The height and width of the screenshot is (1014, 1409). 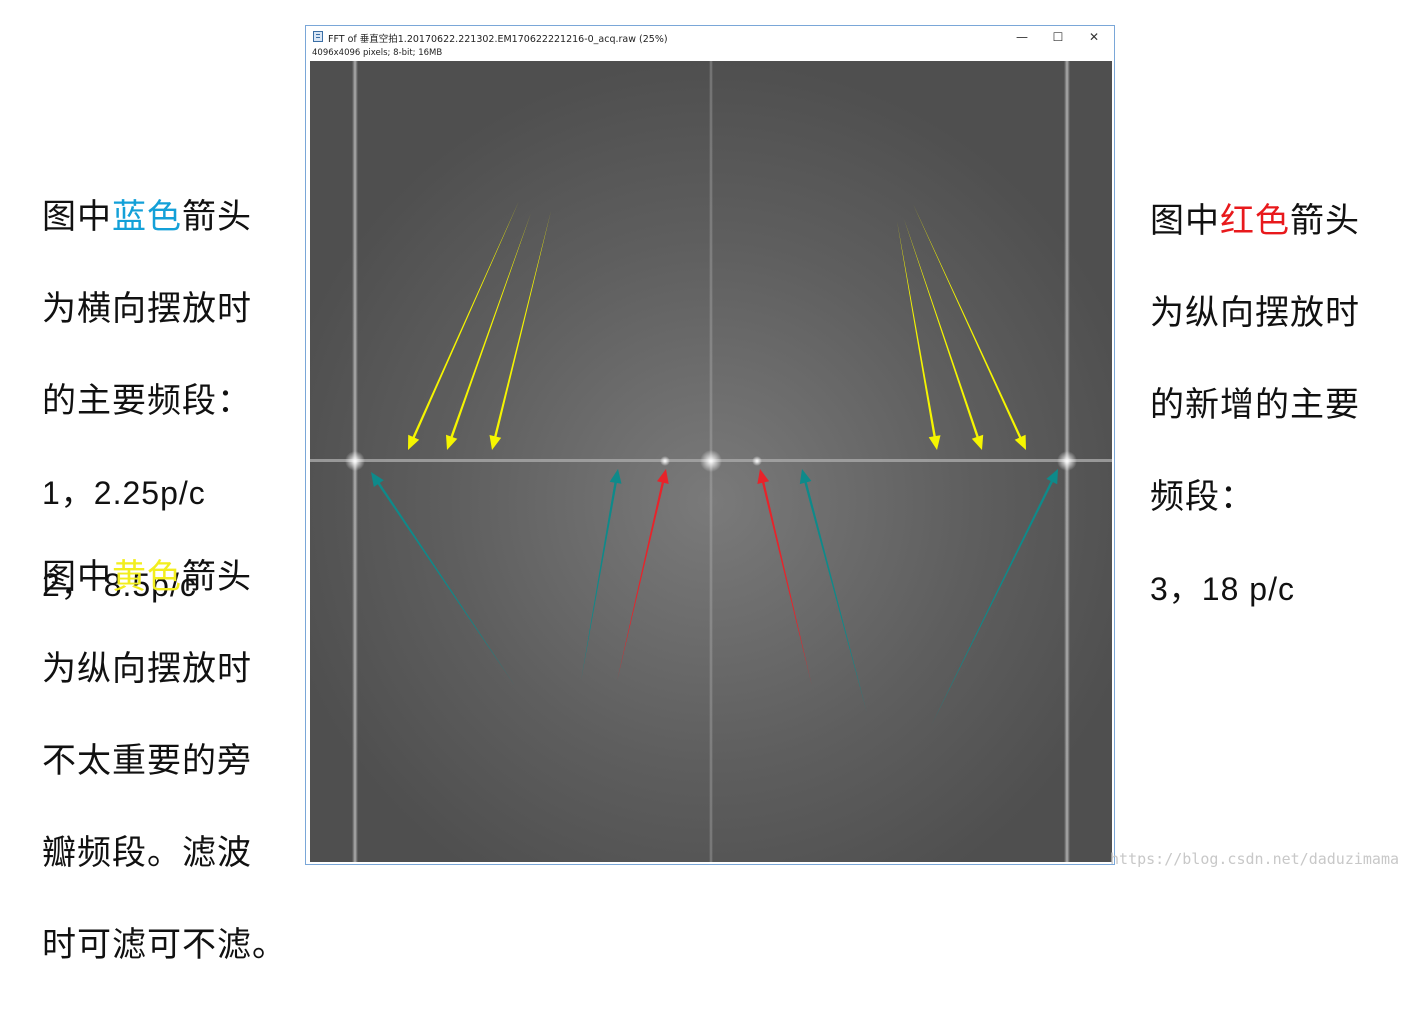 What do you see at coordinates (1022, 37) in the screenshot?
I see `minimize-button: —` at bounding box center [1022, 37].